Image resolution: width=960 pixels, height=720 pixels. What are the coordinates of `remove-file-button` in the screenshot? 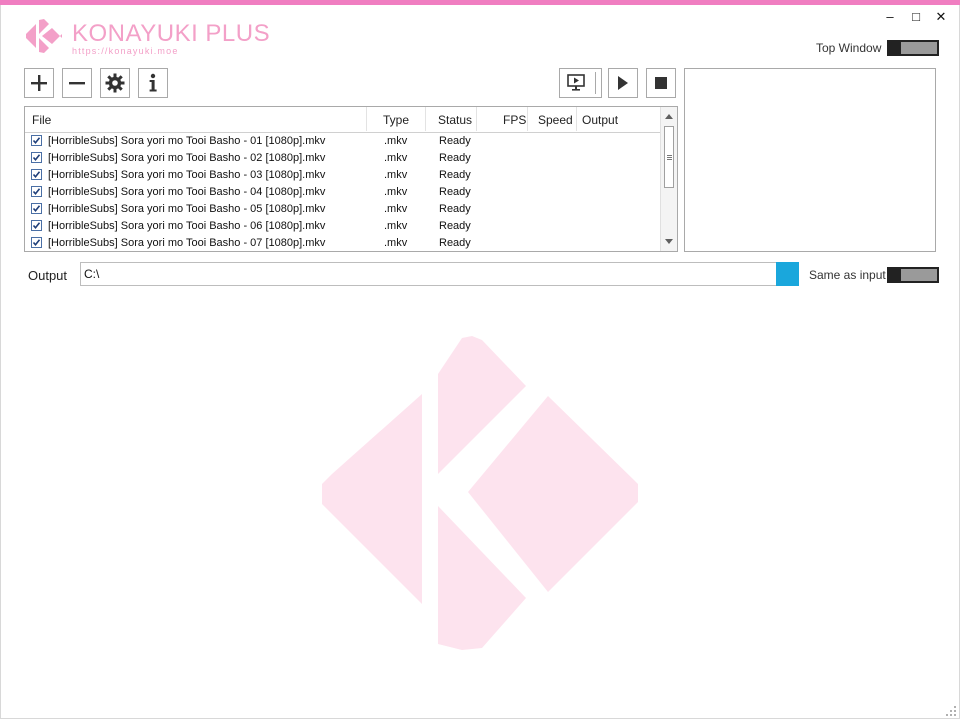 It's located at (77, 83).